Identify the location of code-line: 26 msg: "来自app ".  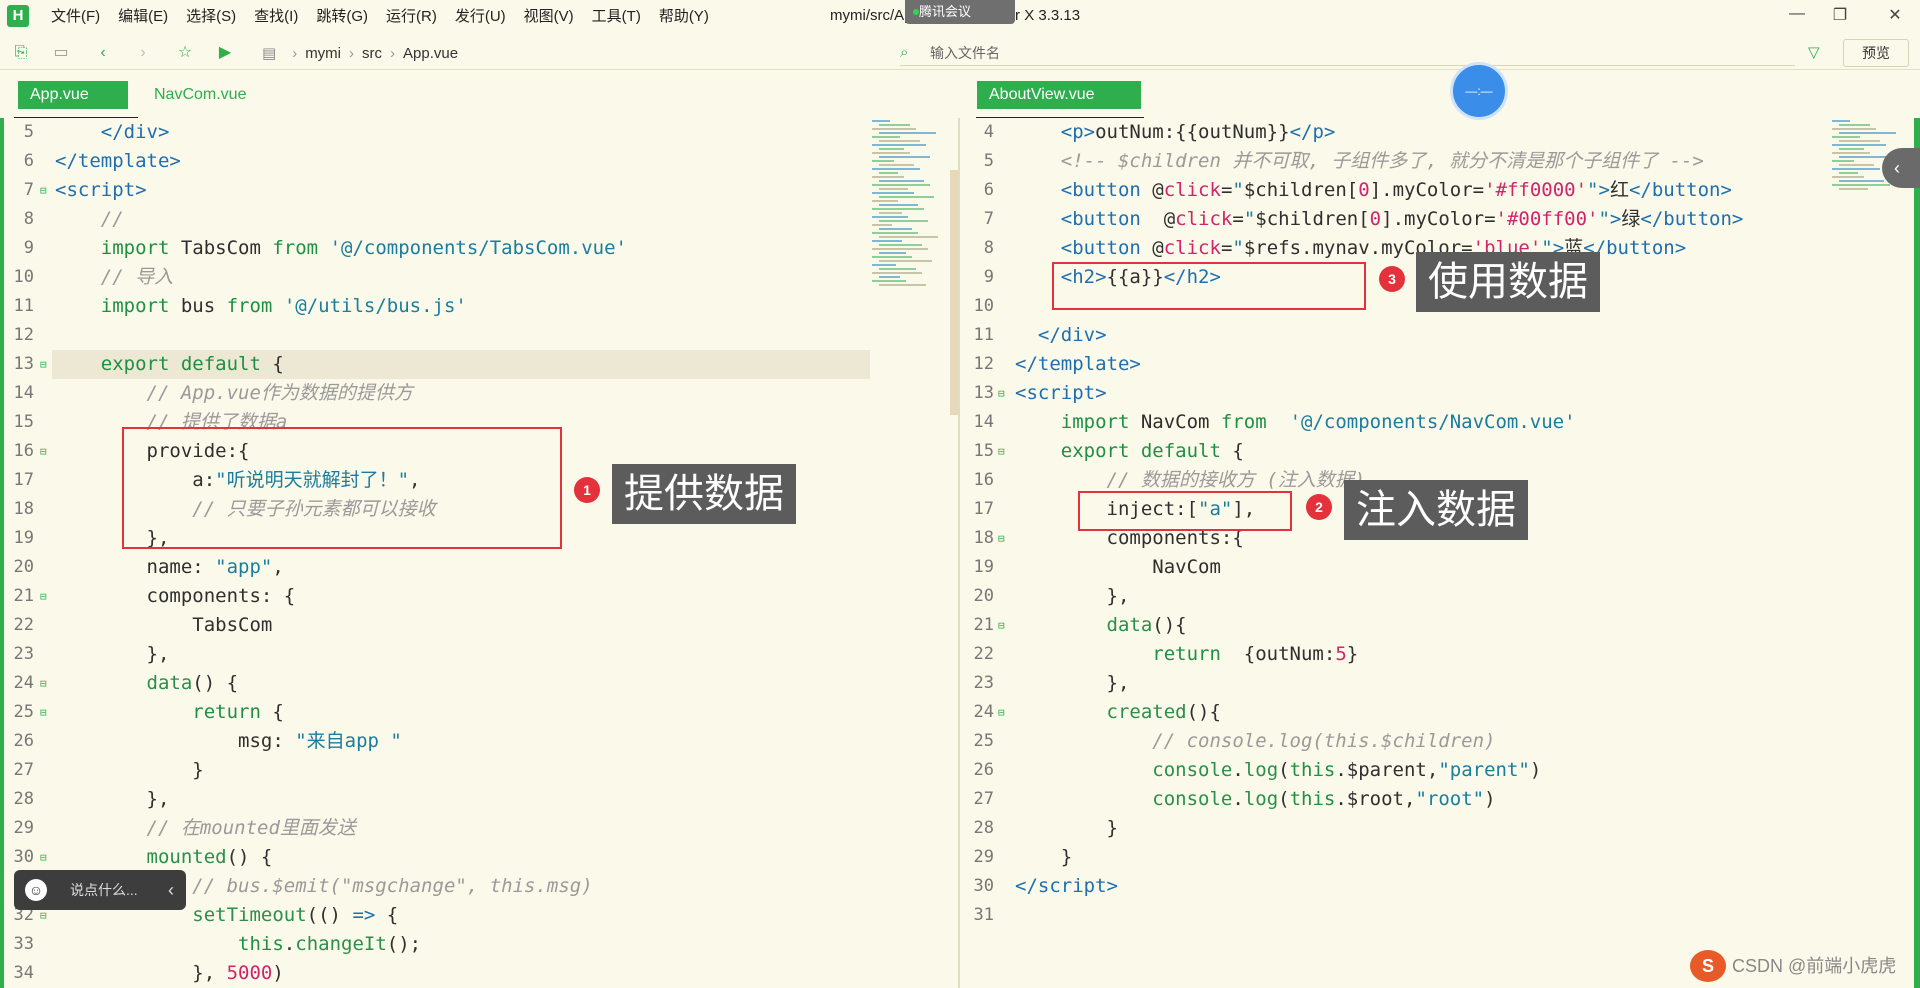
(479, 741).